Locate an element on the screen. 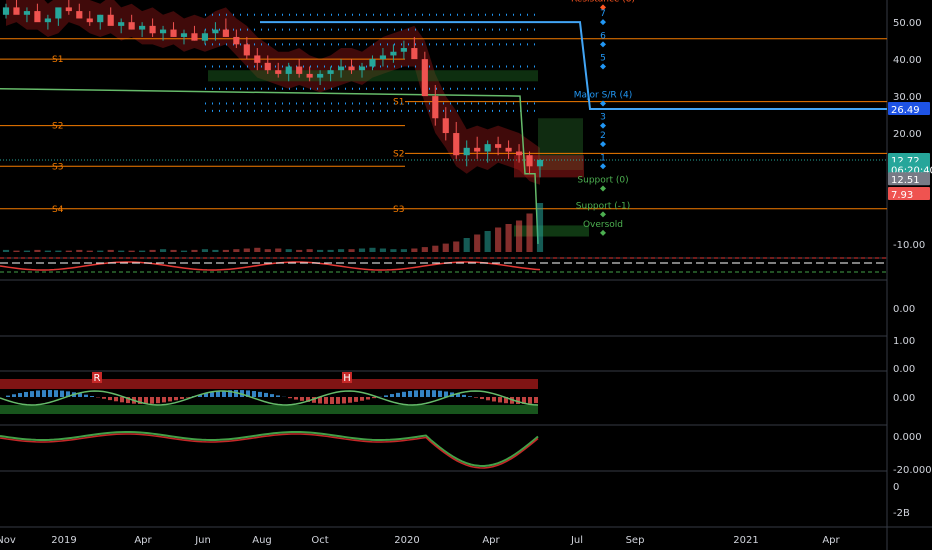  sr-label: Support (0) is located at coordinates (602, 180).